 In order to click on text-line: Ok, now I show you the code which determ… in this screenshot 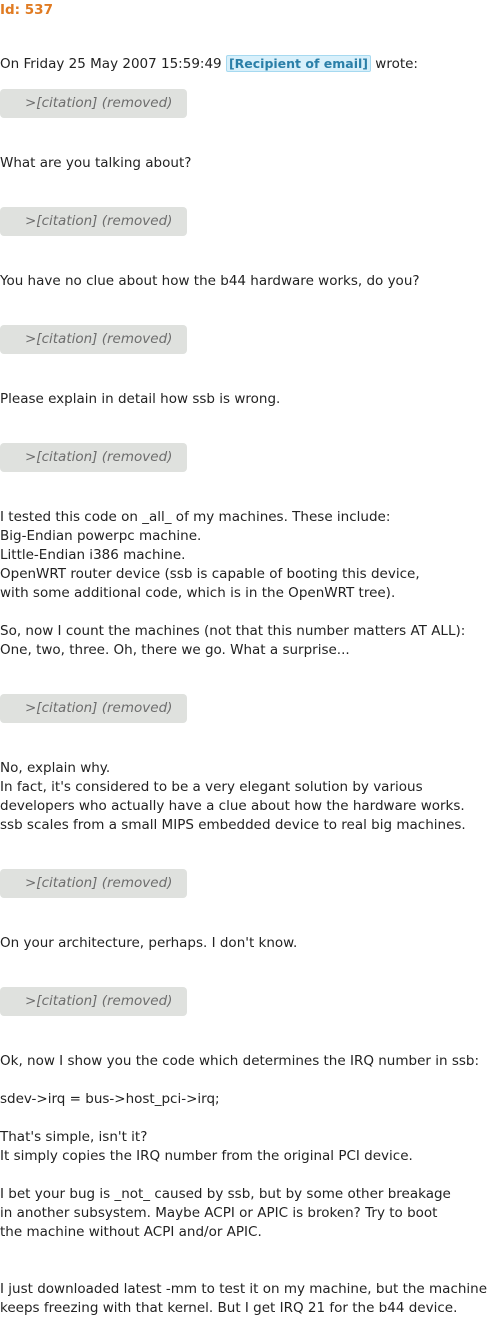, I will do `click(239, 1061)`.